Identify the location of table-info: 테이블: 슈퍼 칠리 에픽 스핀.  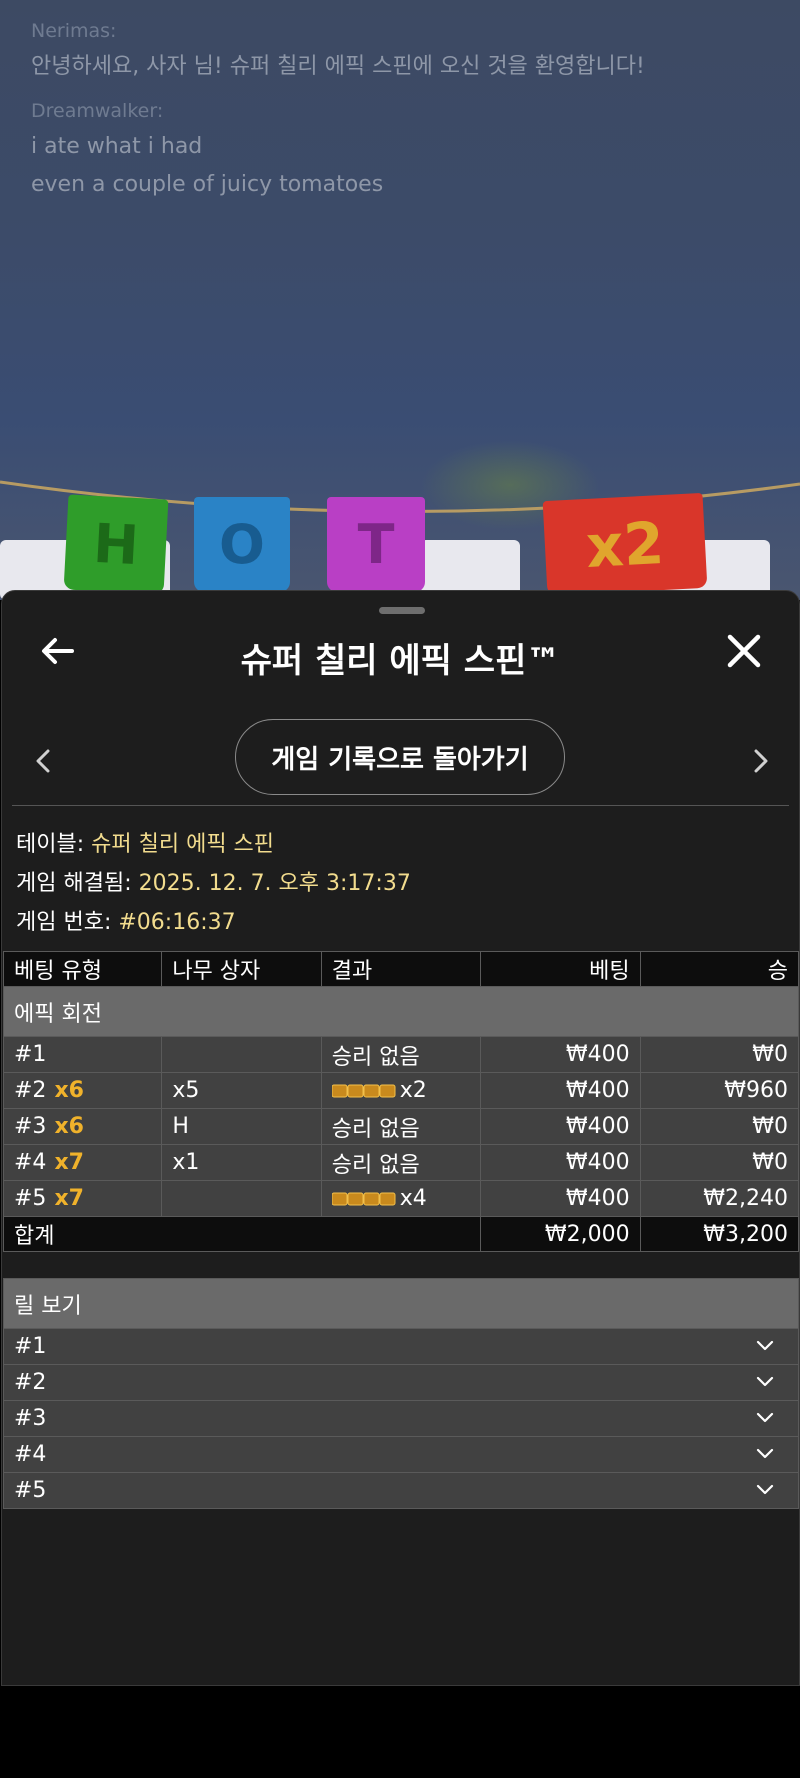
(213, 844).